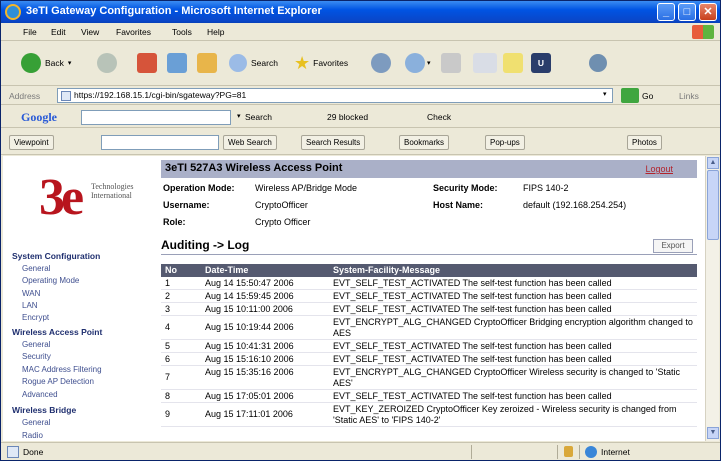 This screenshot has width=721, height=461. What do you see at coordinates (36, 422) in the screenshot?
I see `nav-bridge-general: General` at bounding box center [36, 422].